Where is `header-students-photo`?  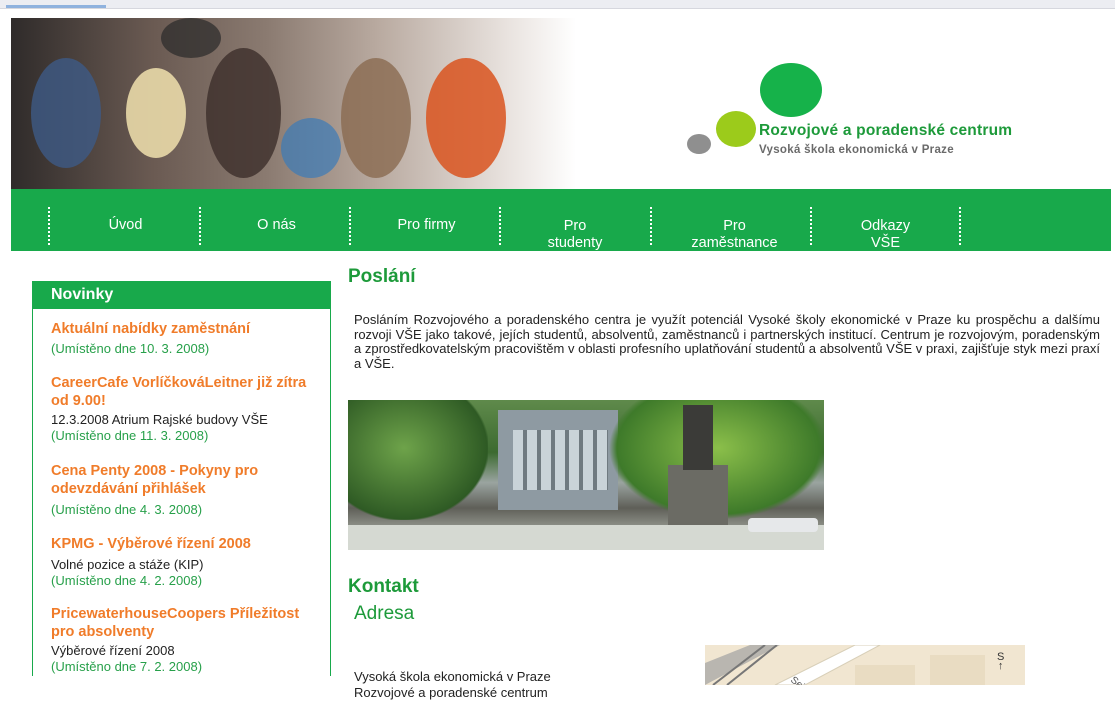
header-students-photo is located at coordinates (293, 103).